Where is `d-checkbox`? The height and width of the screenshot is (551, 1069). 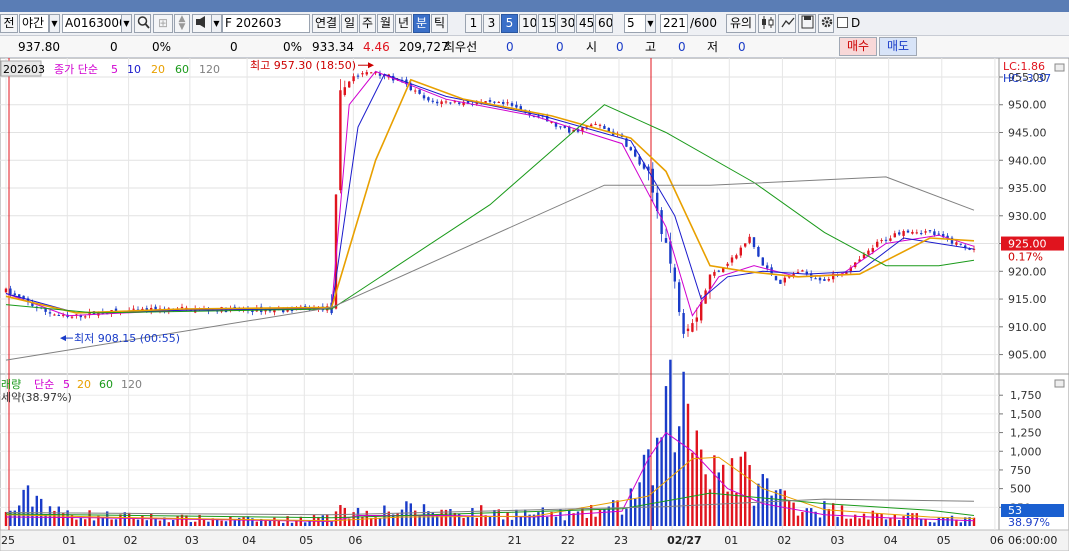 d-checkbox is located at coordinates (842, 22).